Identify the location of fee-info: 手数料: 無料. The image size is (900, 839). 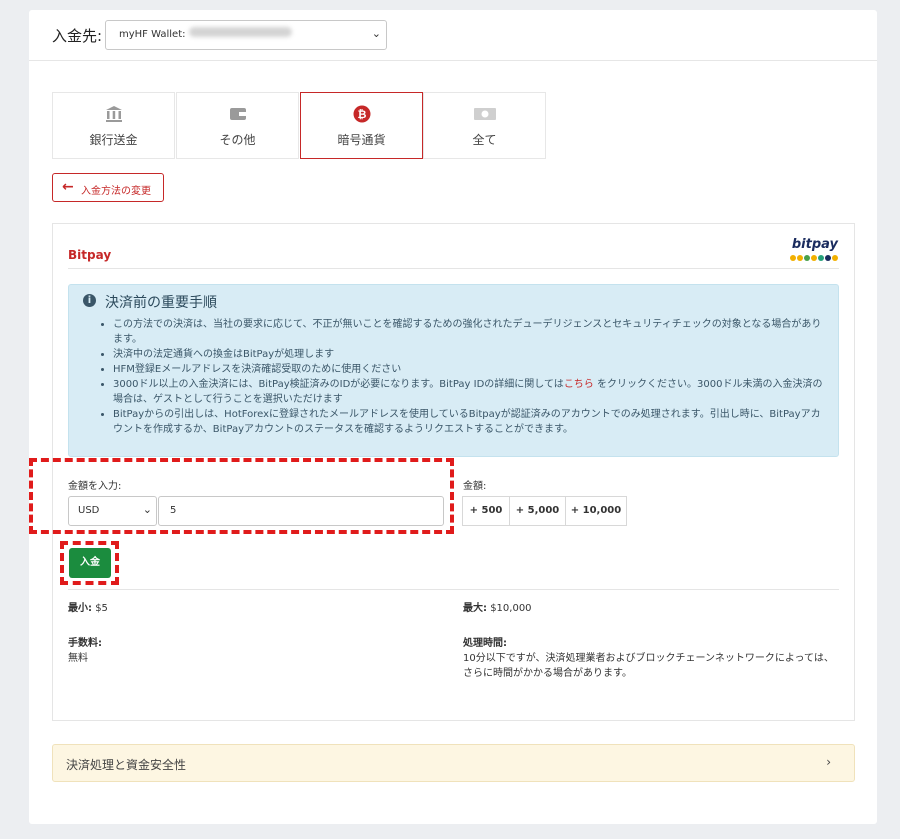
(85, 651).